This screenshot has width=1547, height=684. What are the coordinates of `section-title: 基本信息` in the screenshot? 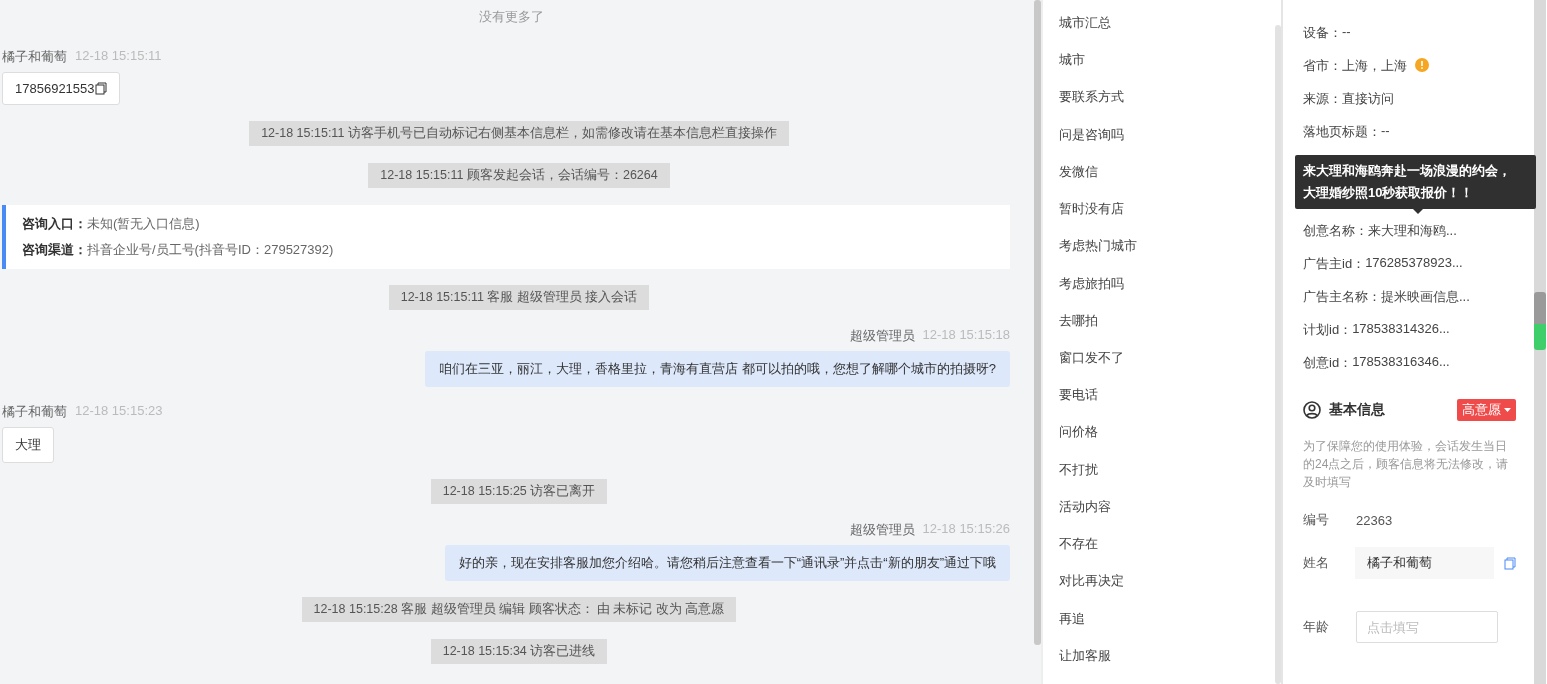 It's located at (1357, 410).